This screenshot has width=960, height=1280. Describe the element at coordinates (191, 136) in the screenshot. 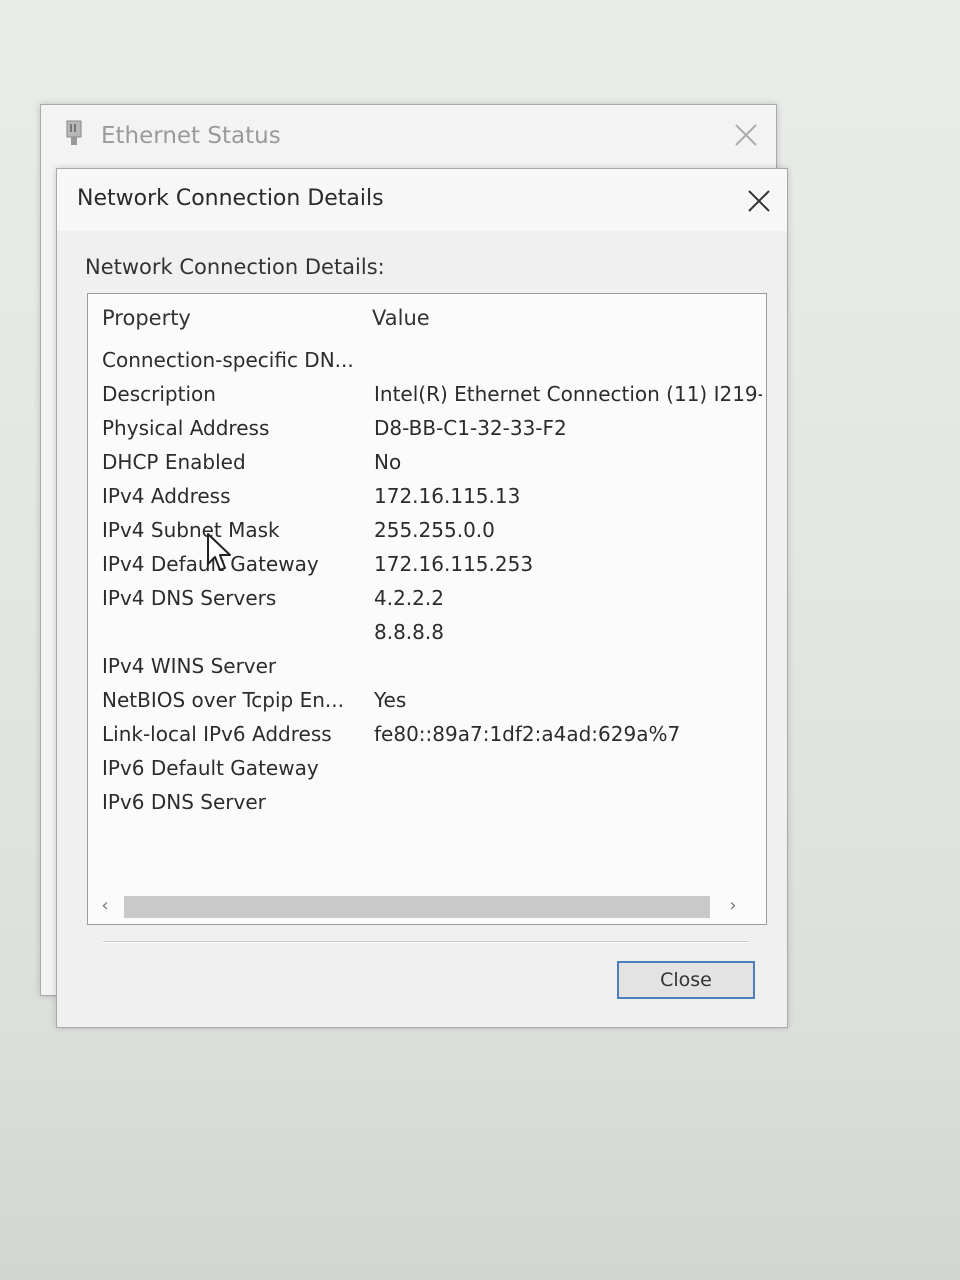

I see `ethernet-status-title: Ethernet Status` at that location.